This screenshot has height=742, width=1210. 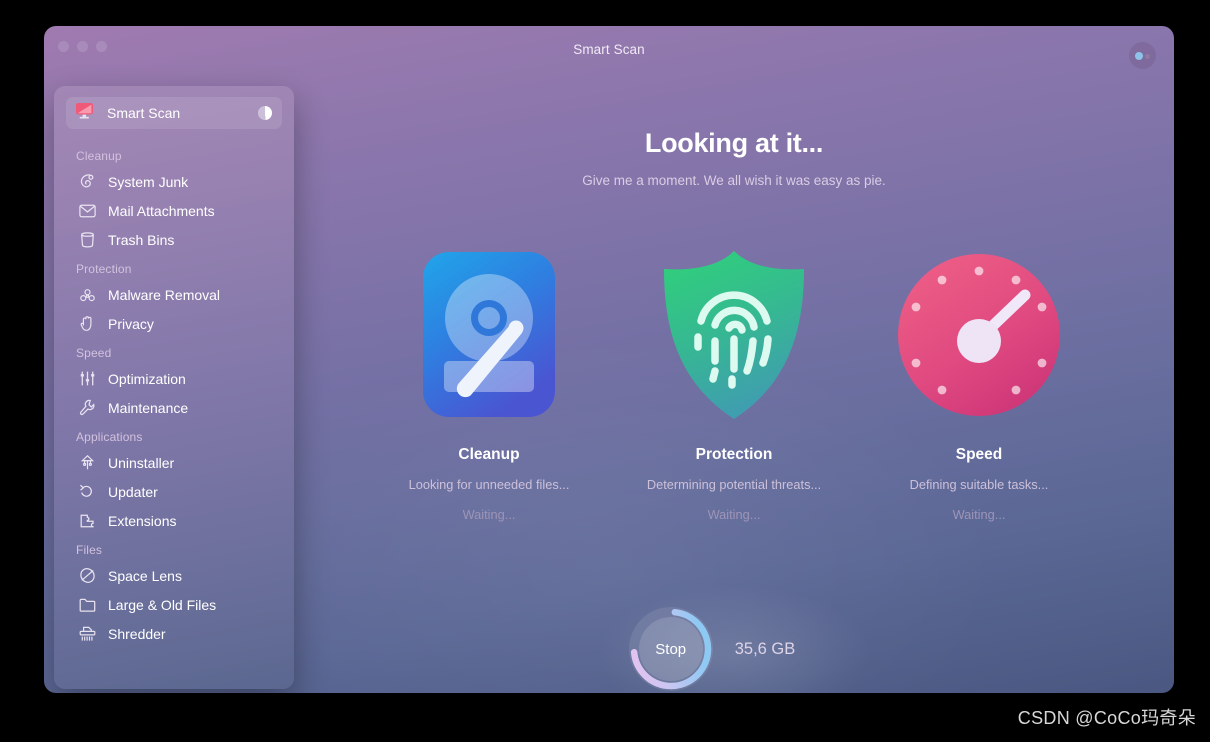 I want to click on sidebar-item-label: System Junk, so click(x=148, y=181).